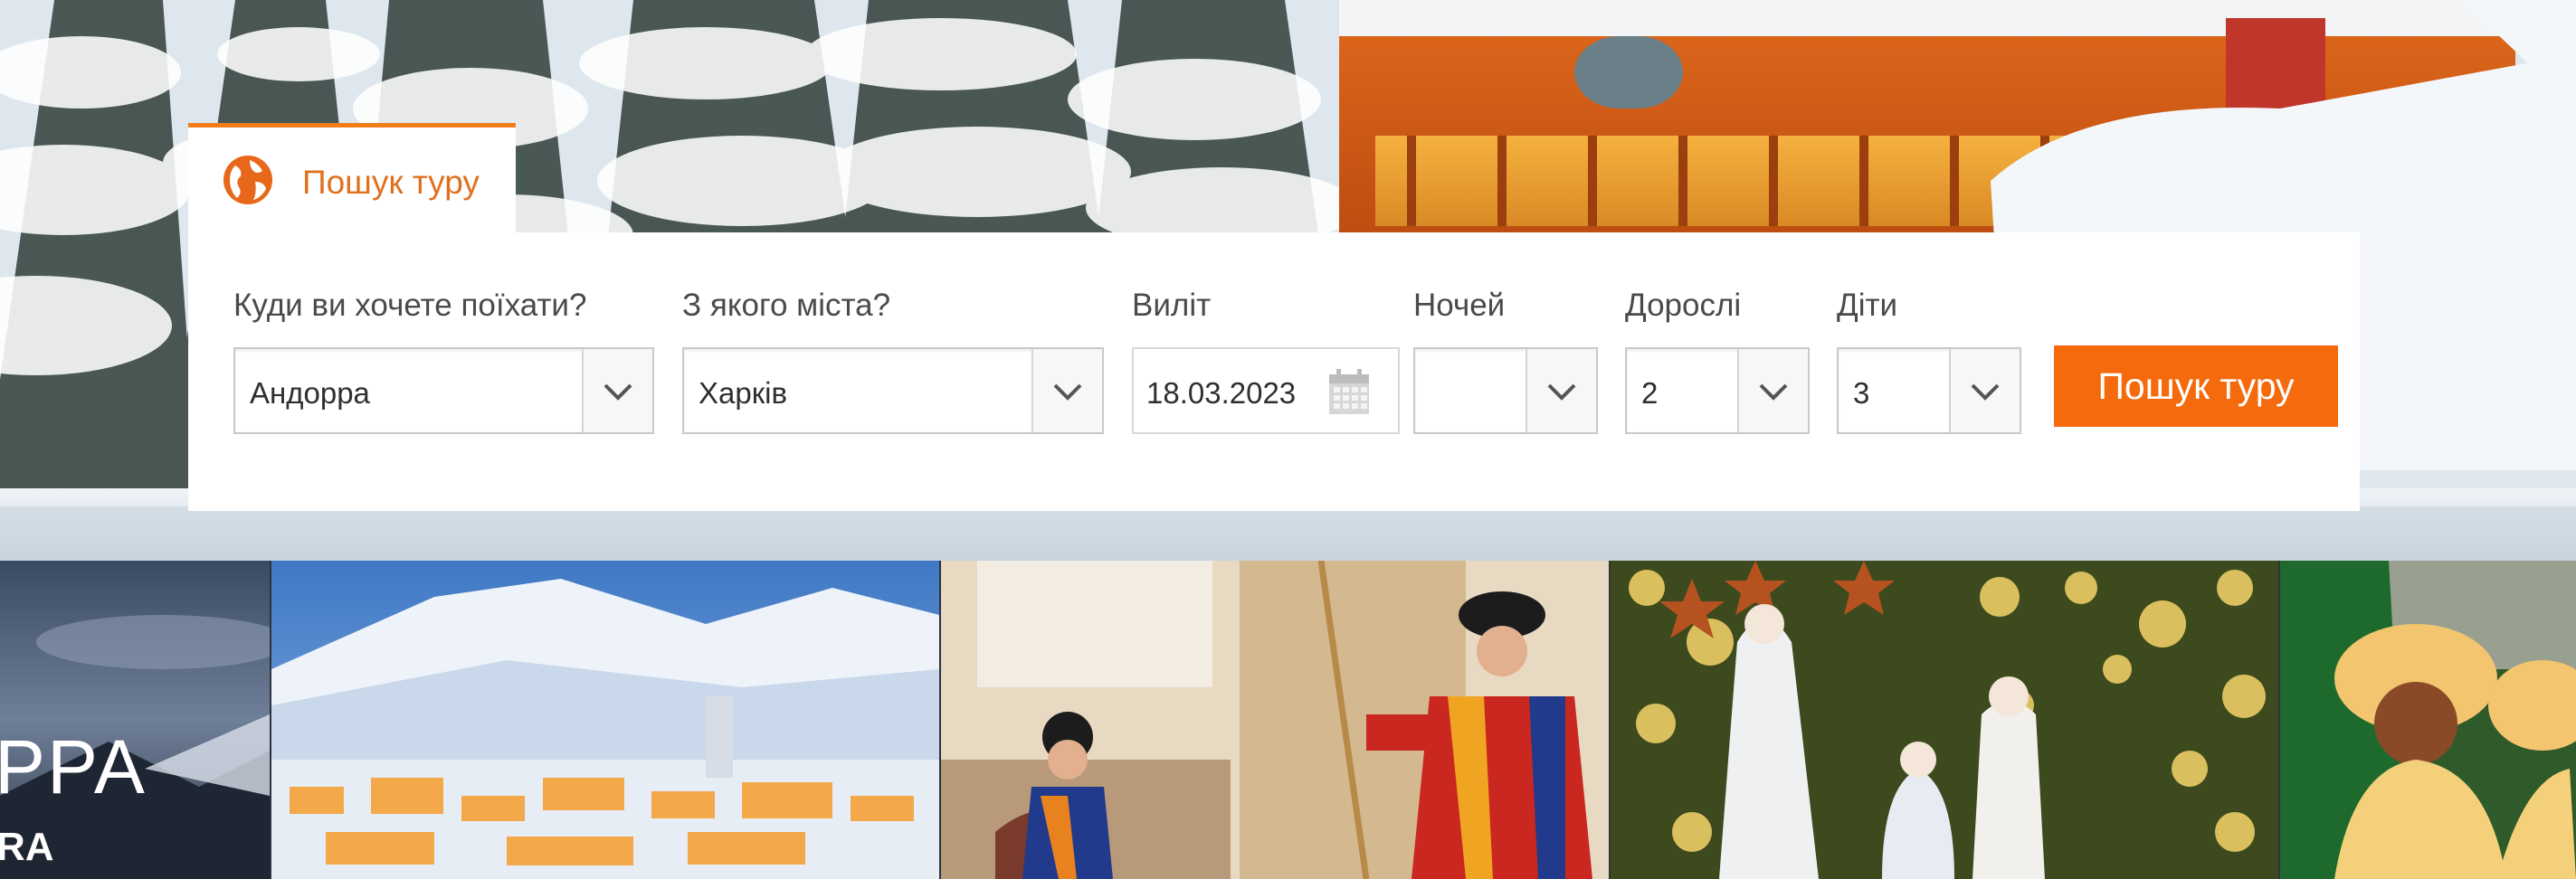  I want to click on children-select: 3, so click(1929, 390).